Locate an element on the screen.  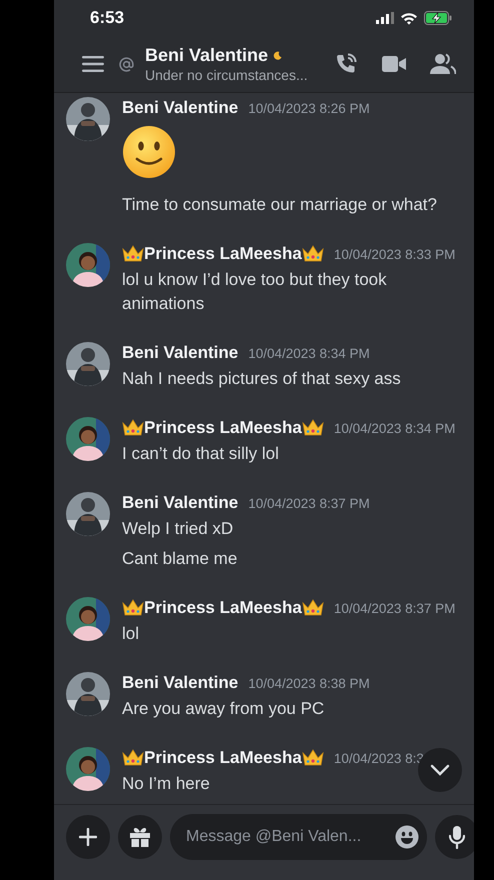
message-text: I can’t do that silly lol is located at coordinates (201, 454).